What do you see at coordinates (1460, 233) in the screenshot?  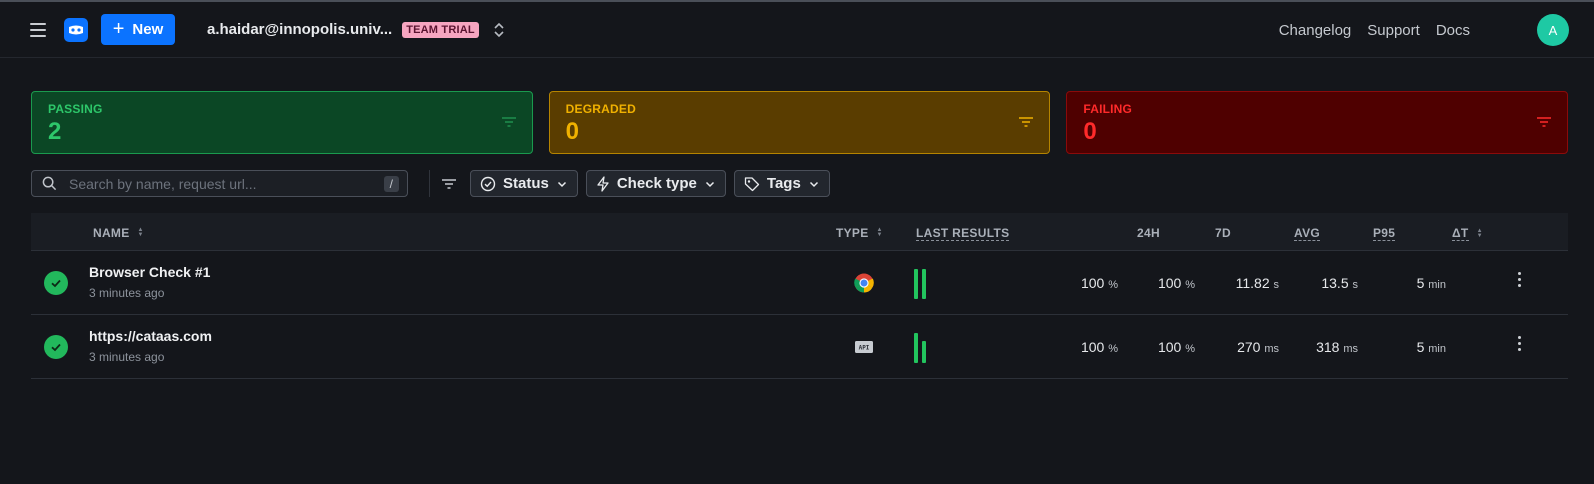 I see `col-delta-t-label: ΔT` at bounding box center [1460, 233].